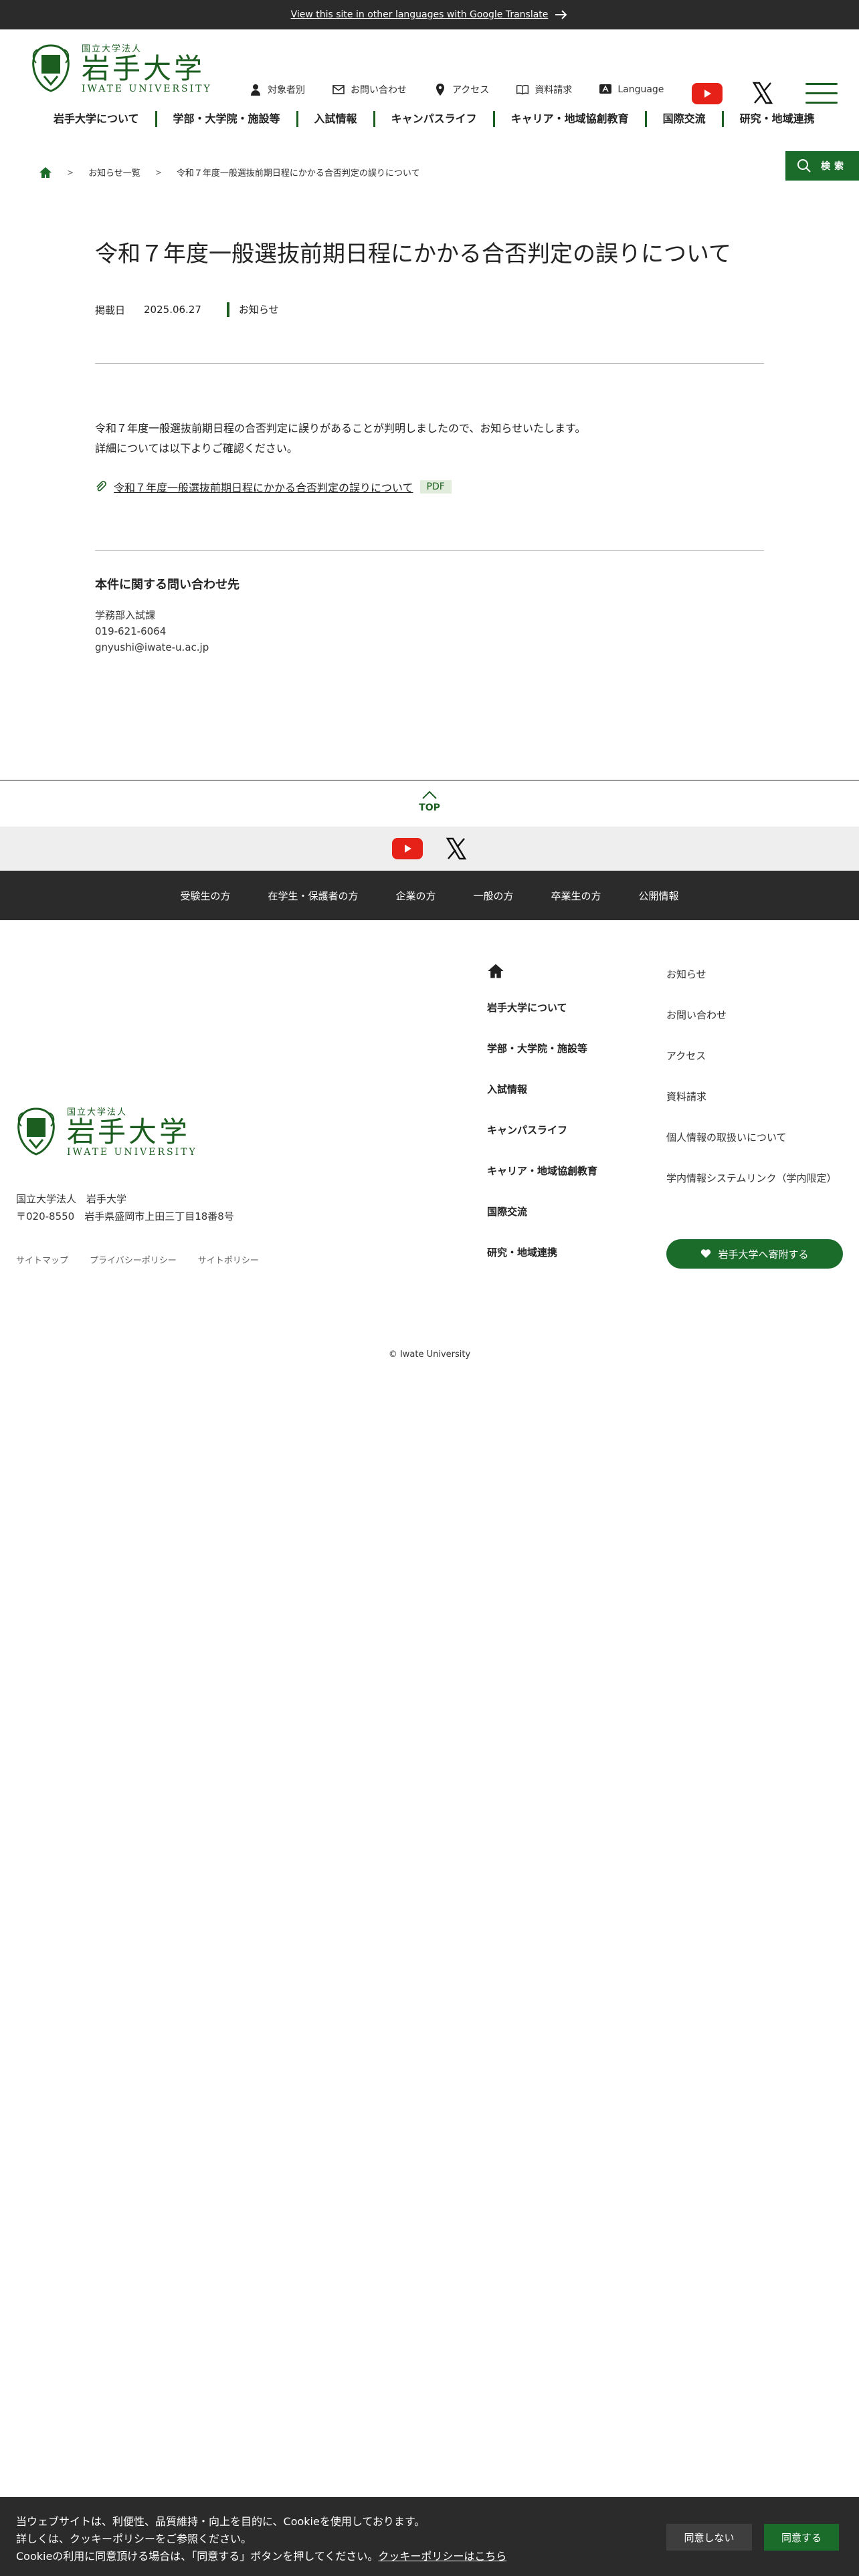 This screenshot has width=859, height=2576. What do you see at coordinates (708, 93) in the screenshot?
I see `youtube-link` at bounding box center [708, 93].